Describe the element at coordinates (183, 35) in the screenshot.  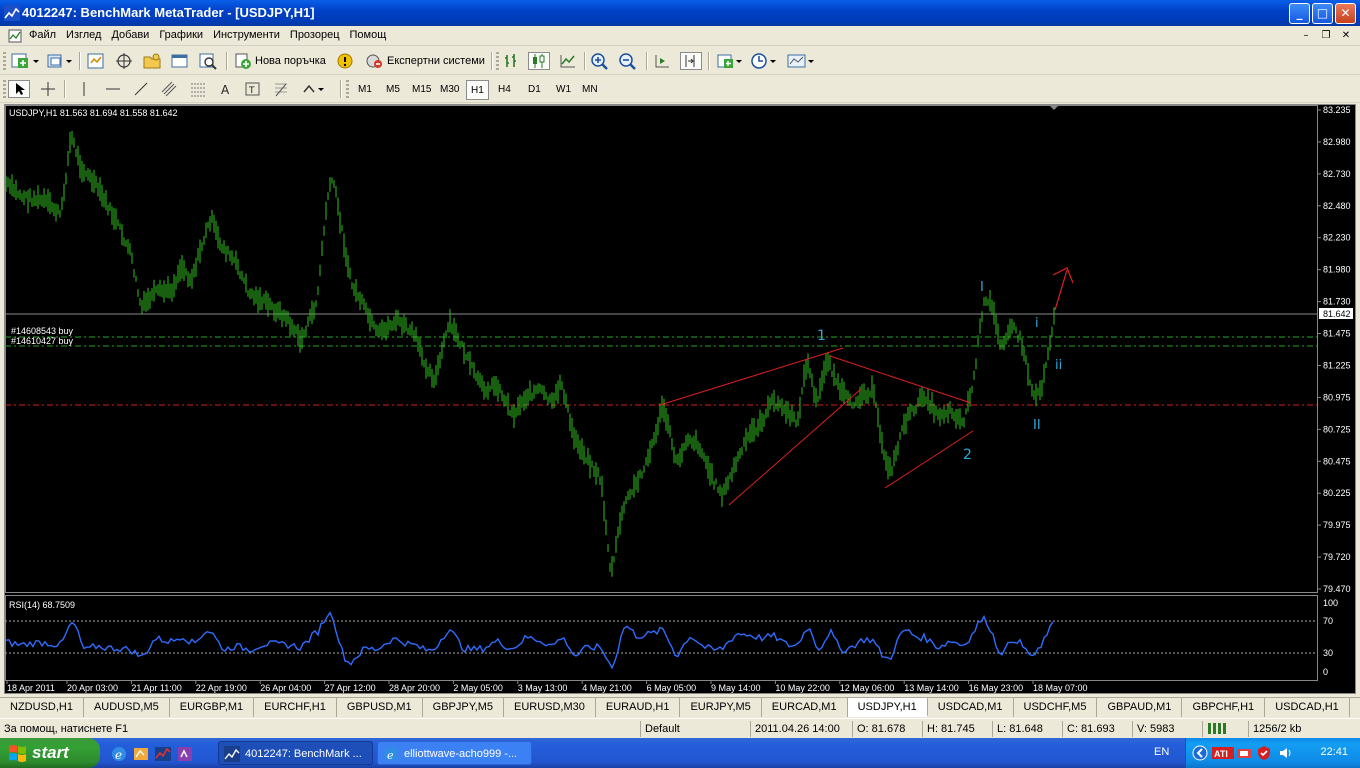
I see `menu-charts: Графики` at that location.